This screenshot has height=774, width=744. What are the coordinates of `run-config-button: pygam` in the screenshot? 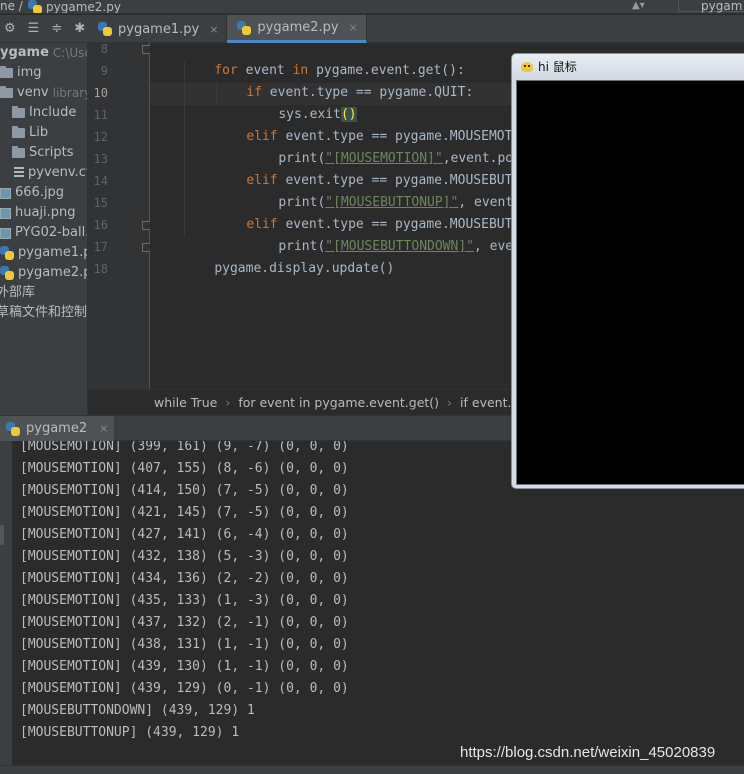 It's located at (711, 6).